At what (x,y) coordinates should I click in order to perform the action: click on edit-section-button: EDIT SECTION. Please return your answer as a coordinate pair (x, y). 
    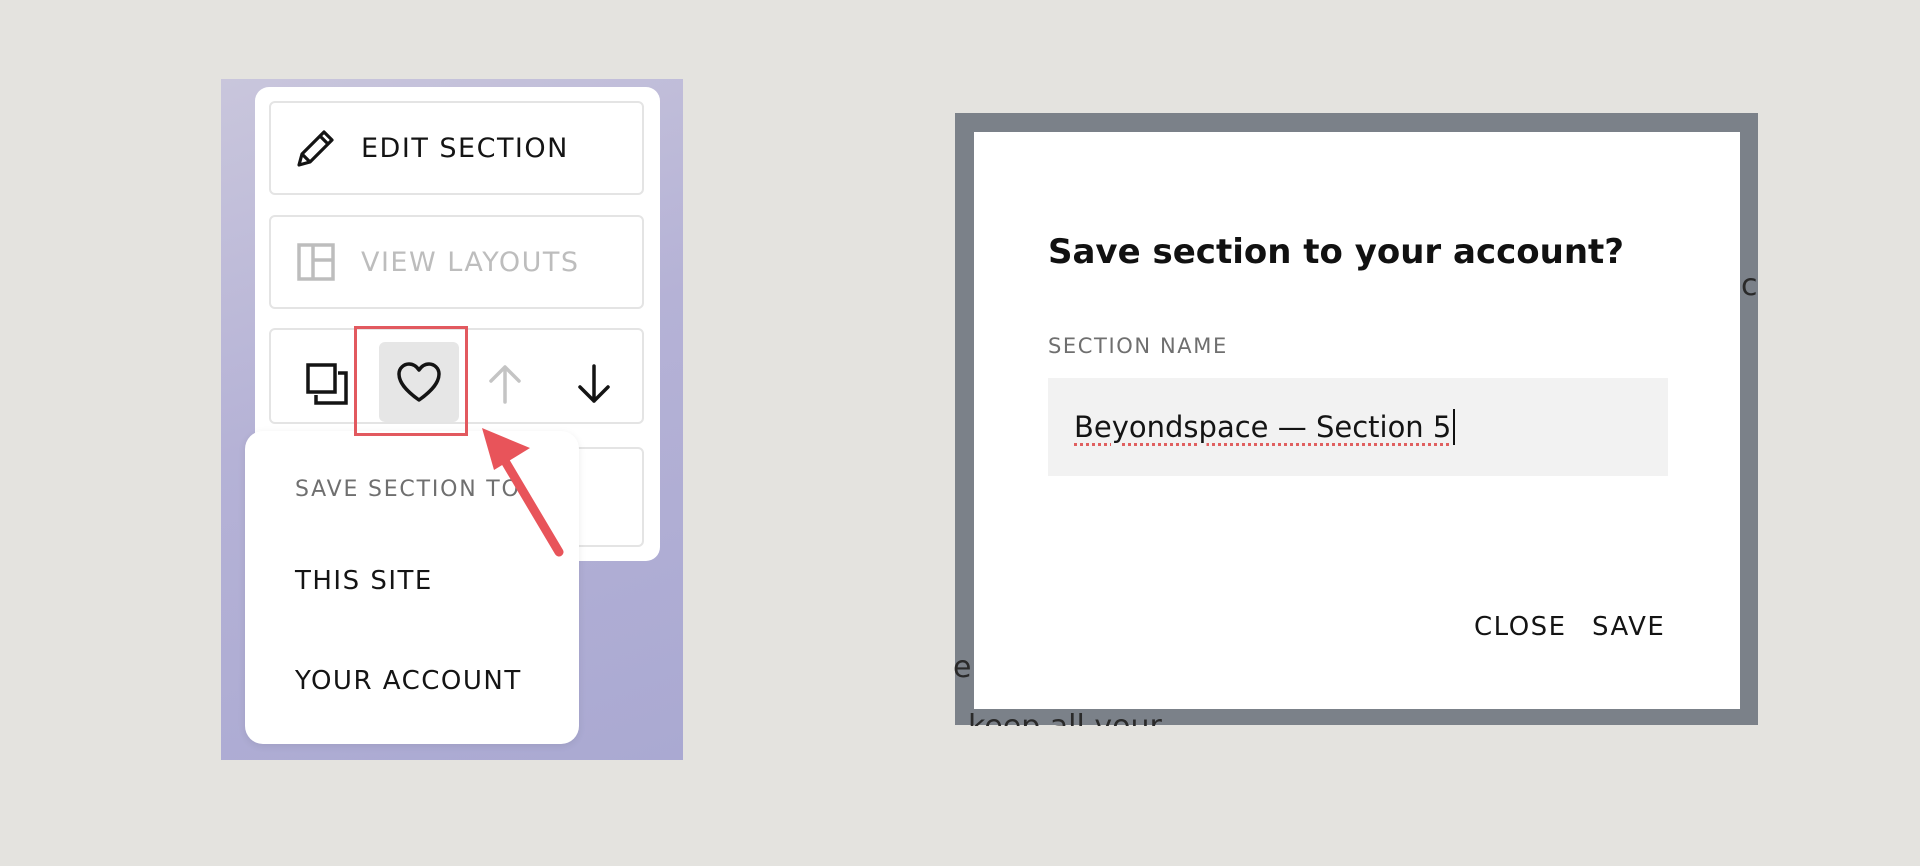
    Looking at the image, I should click on (456, 148).